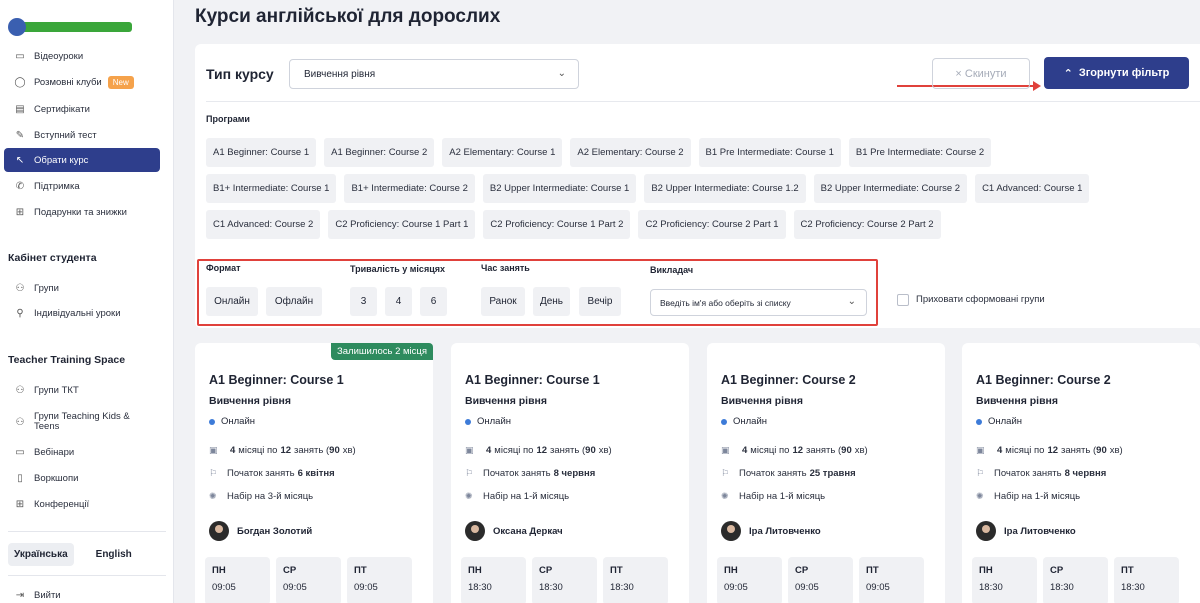 The height and width of the screenshot is (603, 1200). Describe the element at coordinates (980, 299) in the screenshot. I see `hide-formed-groups-label: Приховати сформовані групи` at that location.